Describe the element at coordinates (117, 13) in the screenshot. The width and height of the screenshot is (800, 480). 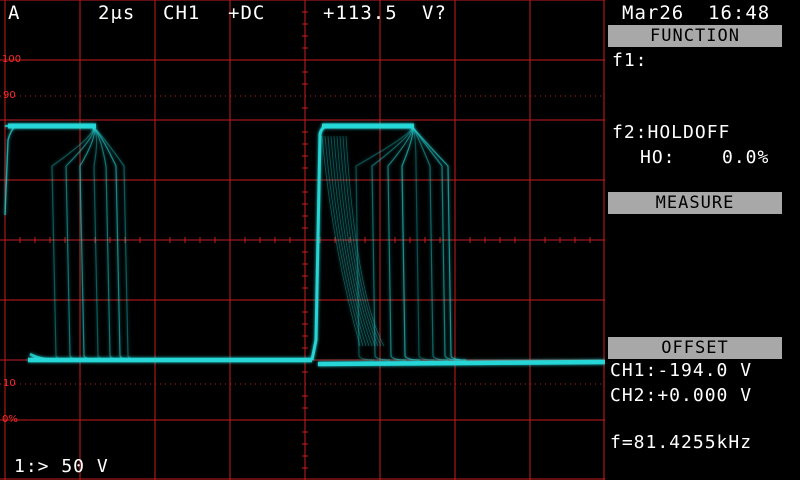
I see `timebase-readout: 2μs` at that location.